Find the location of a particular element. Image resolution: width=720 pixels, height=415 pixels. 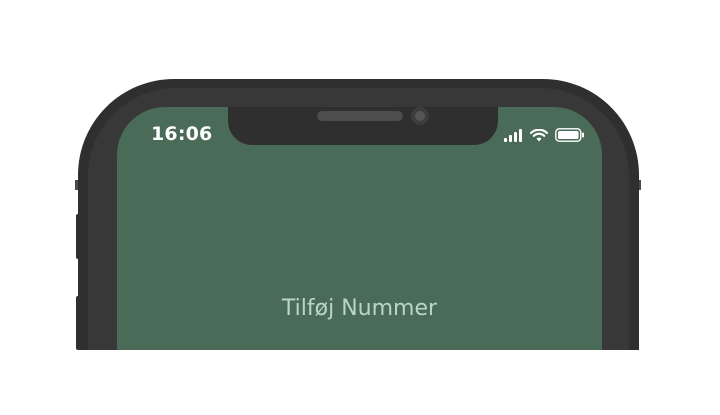

battery-icon is located at coordinates (569, 135).